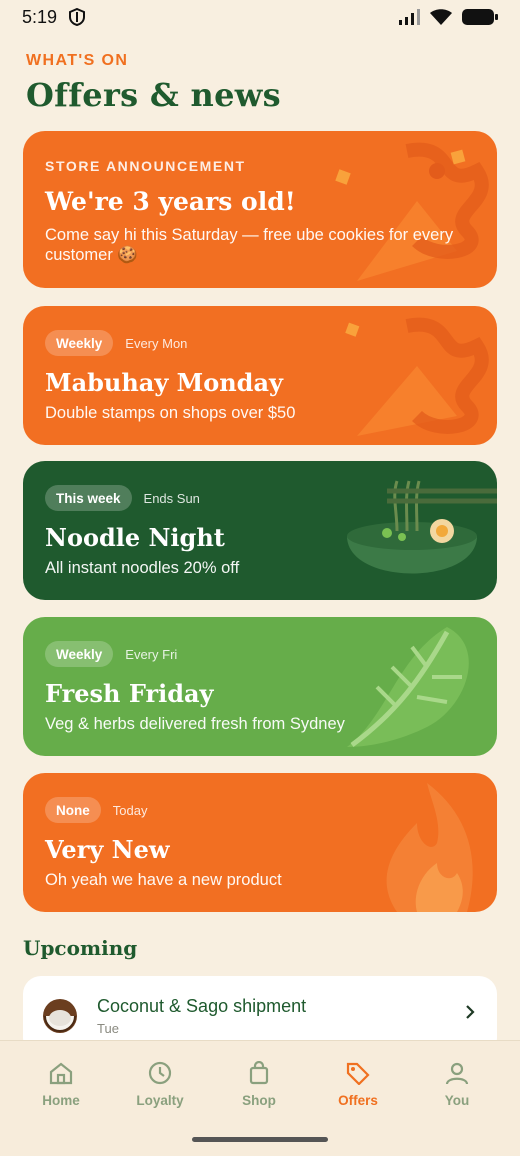 The height and width of the screenshot is (1156, 520). Describe the element at coordinates (145, 166) in the screenshot. I see `announcement-kicker: STORE ANNOUNCEMENT` at that location.